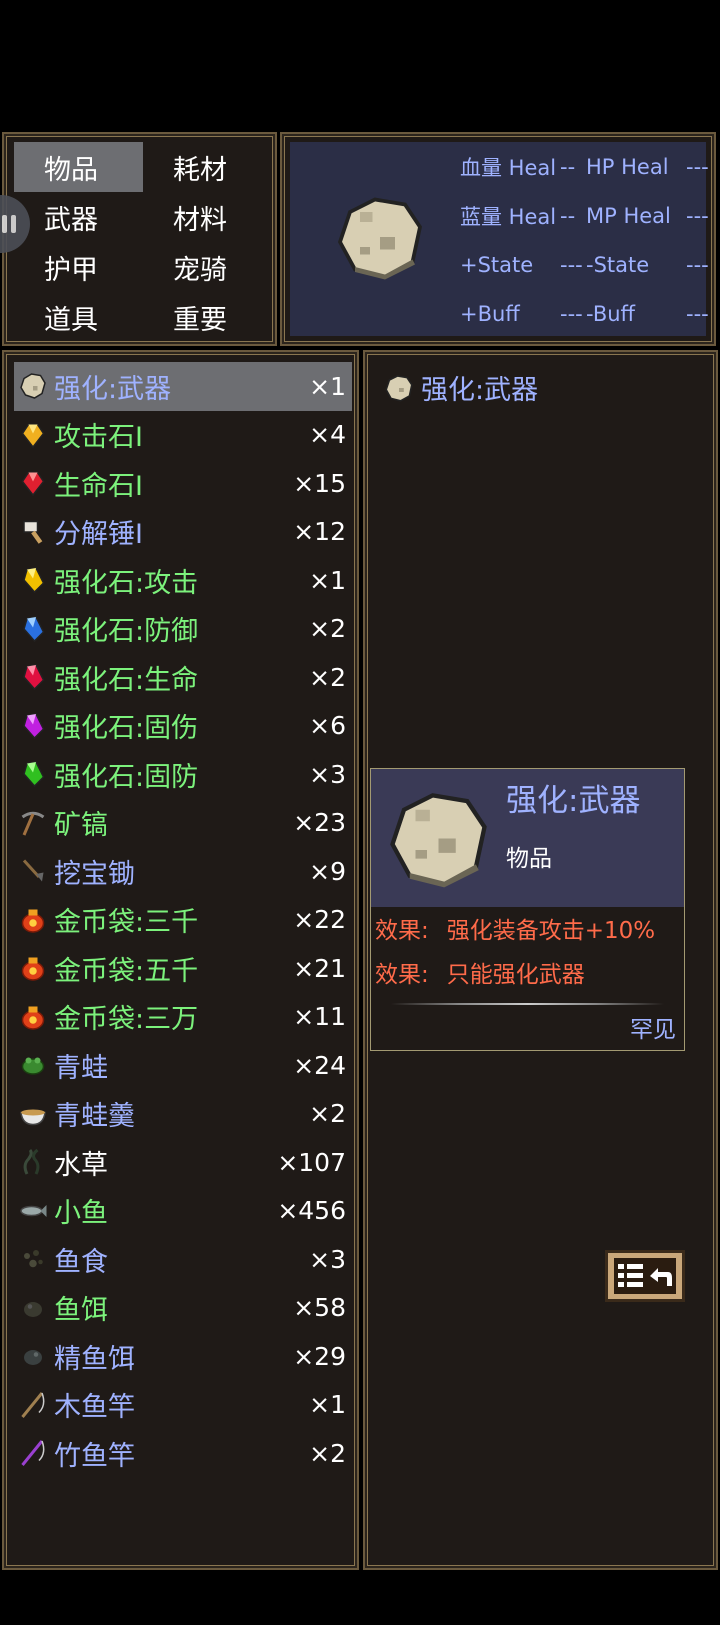 The width and height of the screenshot is (720, 1625). I want to click on item-count: ×107, so click(311, 1162).